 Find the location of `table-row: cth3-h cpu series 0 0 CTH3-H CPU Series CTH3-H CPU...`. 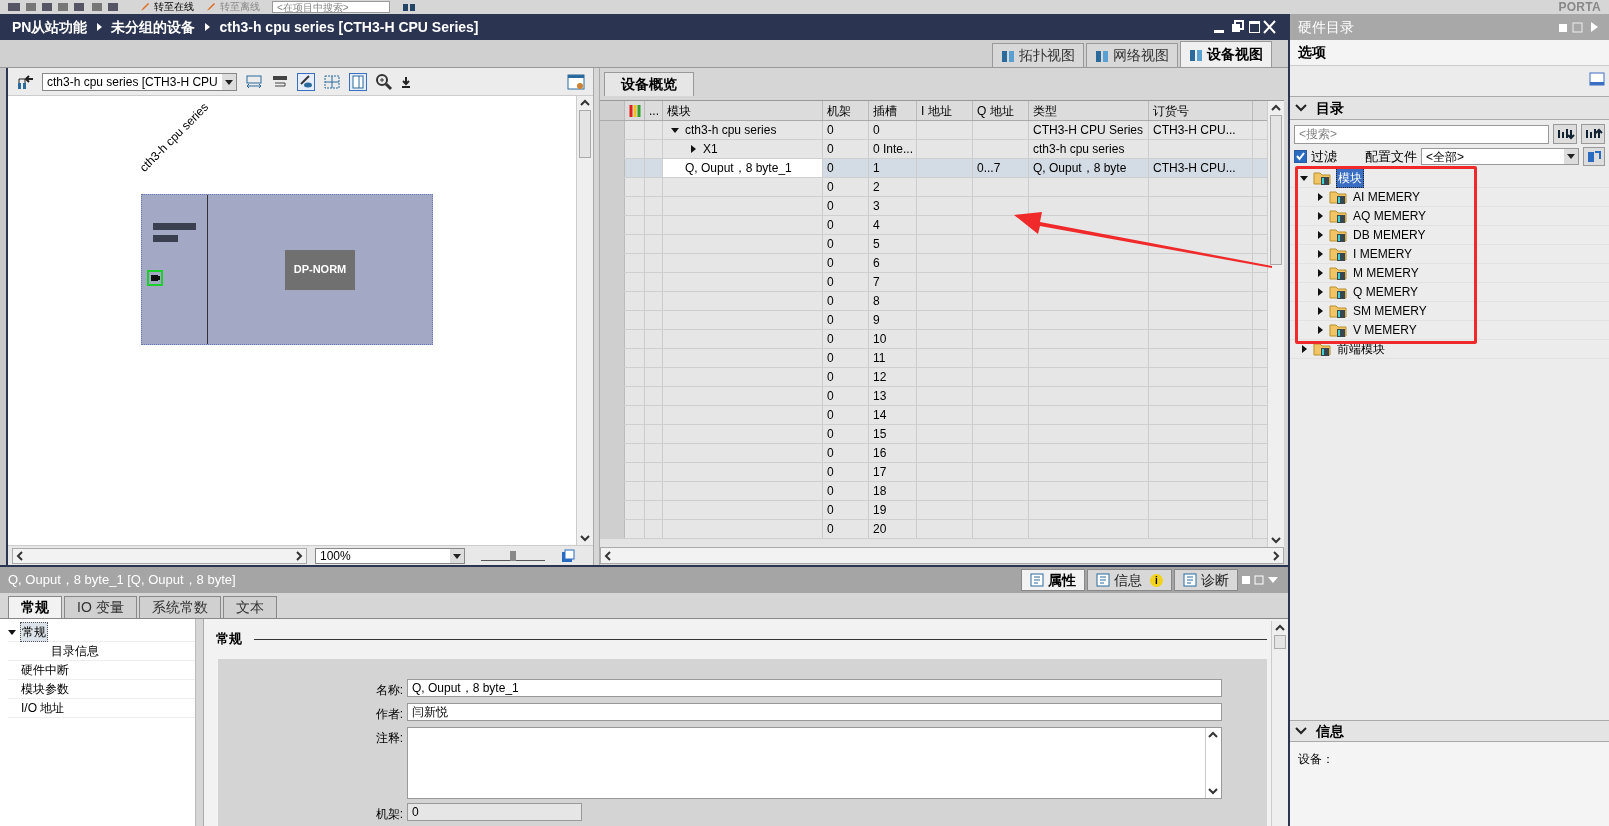

table-row: cth3-h cpu series 0 0 CTH3-H CPU Series CTH3-H CPU... is located at coordinates (933, 130).